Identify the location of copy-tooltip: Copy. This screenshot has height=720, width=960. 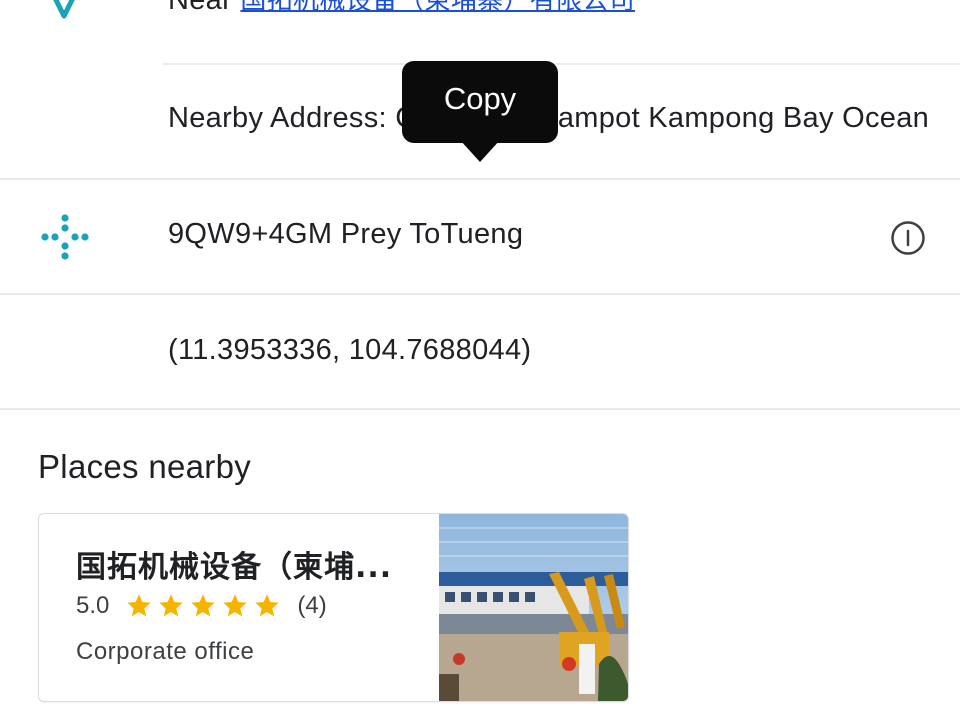
(480, 102).